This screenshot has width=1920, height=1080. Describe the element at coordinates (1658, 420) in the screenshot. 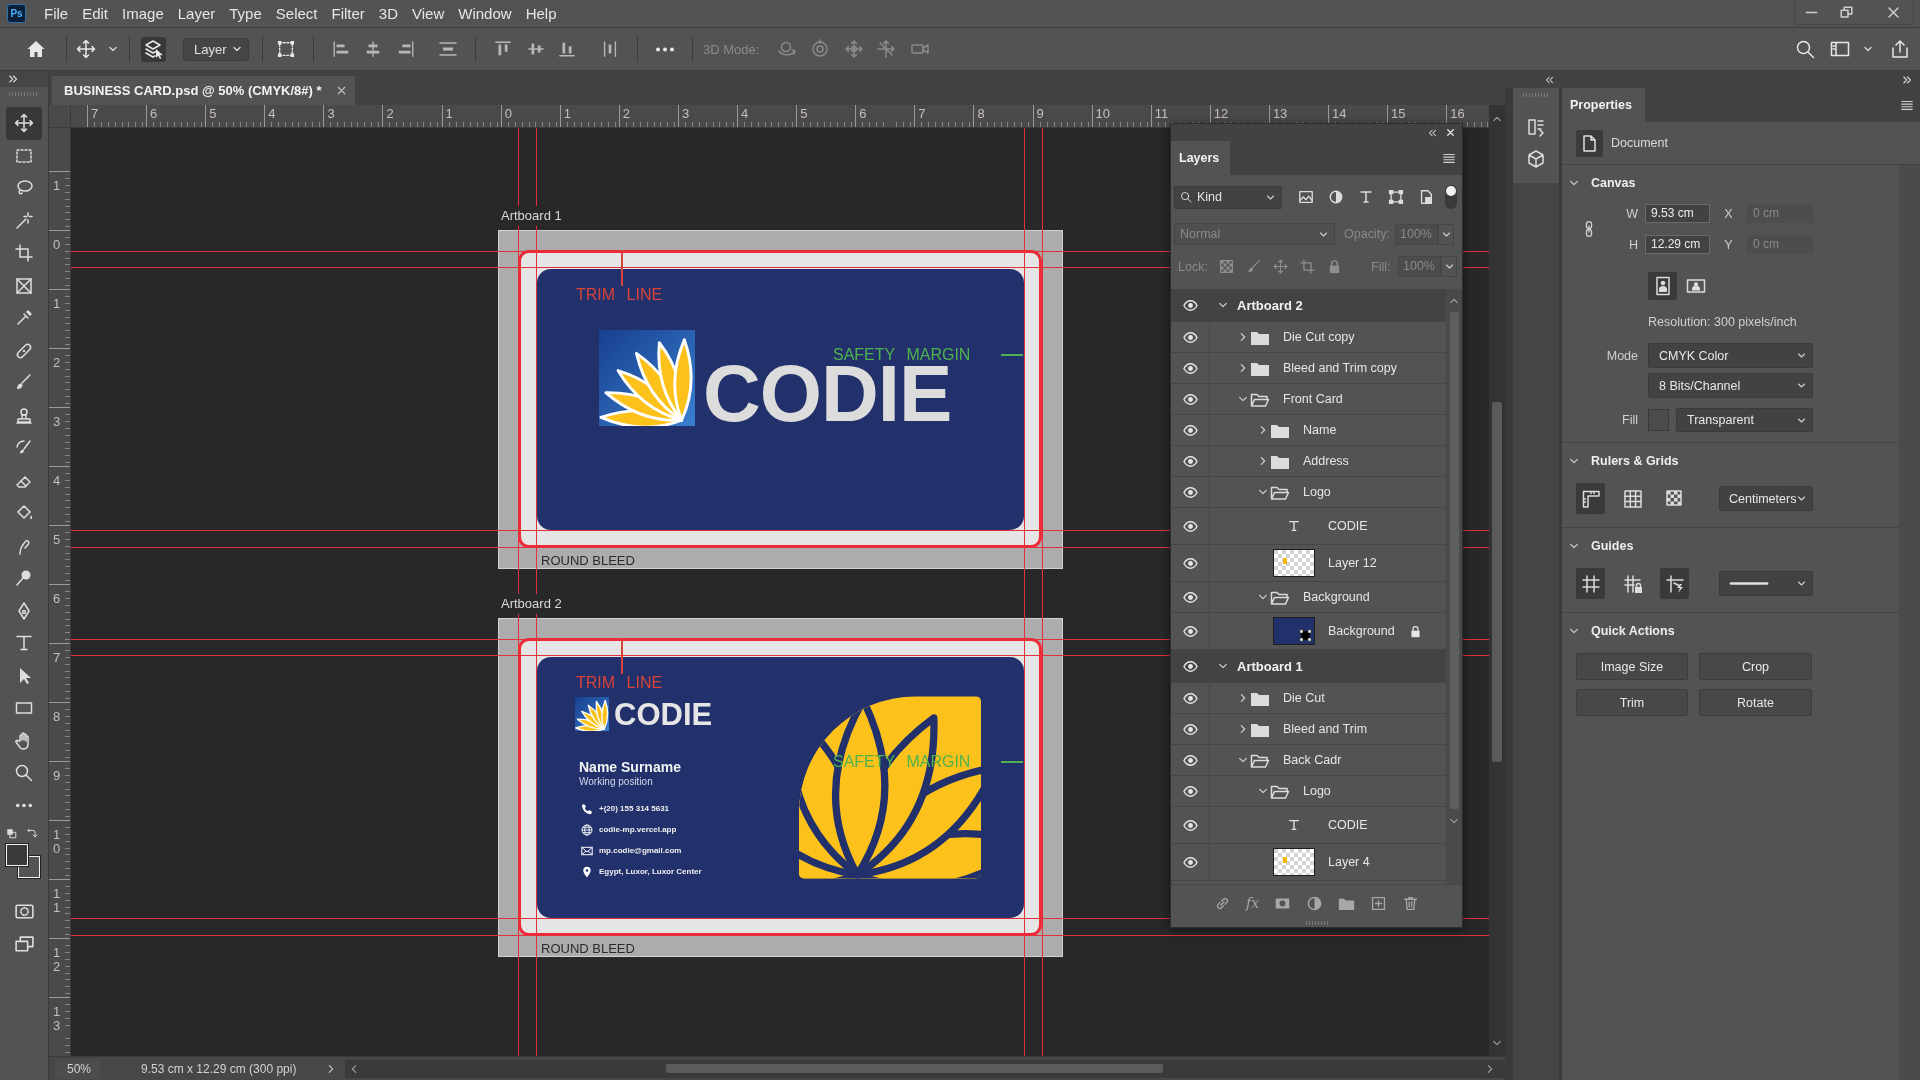

I see `fill-color-swatch` at that location.